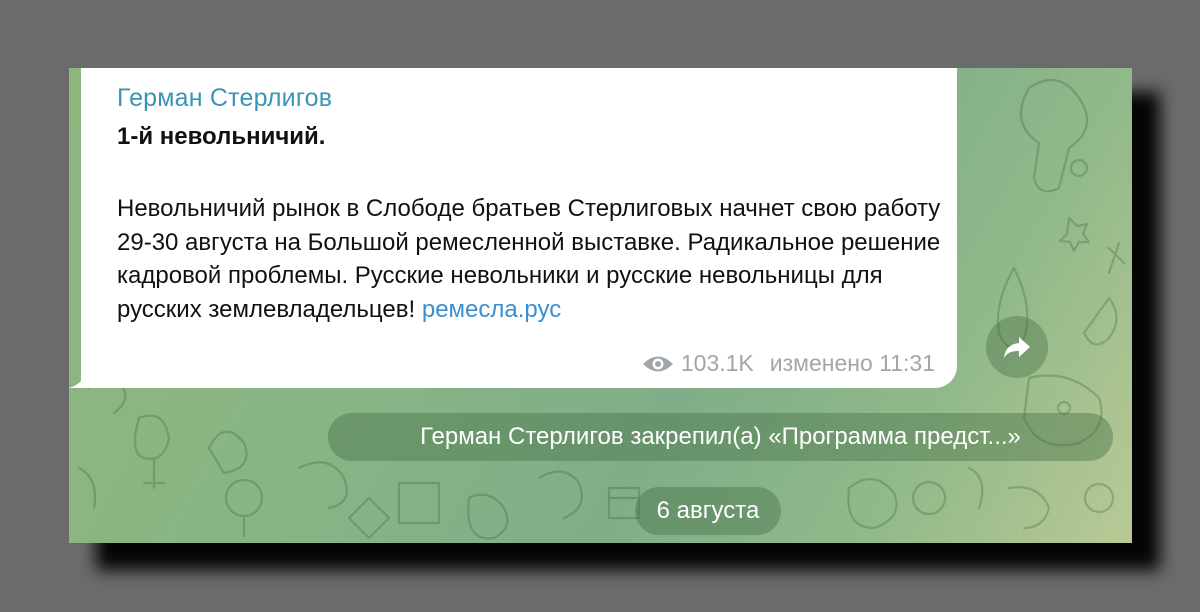 The image size is (1200, 612). Describe the element at coordinates (708, 511) in the screenshot. I see `date-separator: 6 августа` at that location.